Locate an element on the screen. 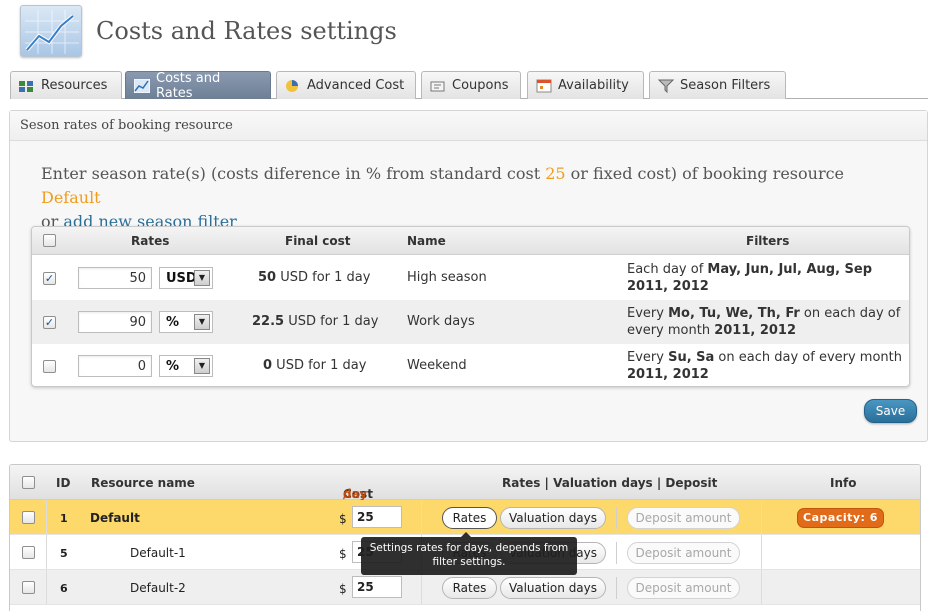 This screenshot has width=936, height=611. final-cost-value: 22.5 is located at coordinates (268, 321).